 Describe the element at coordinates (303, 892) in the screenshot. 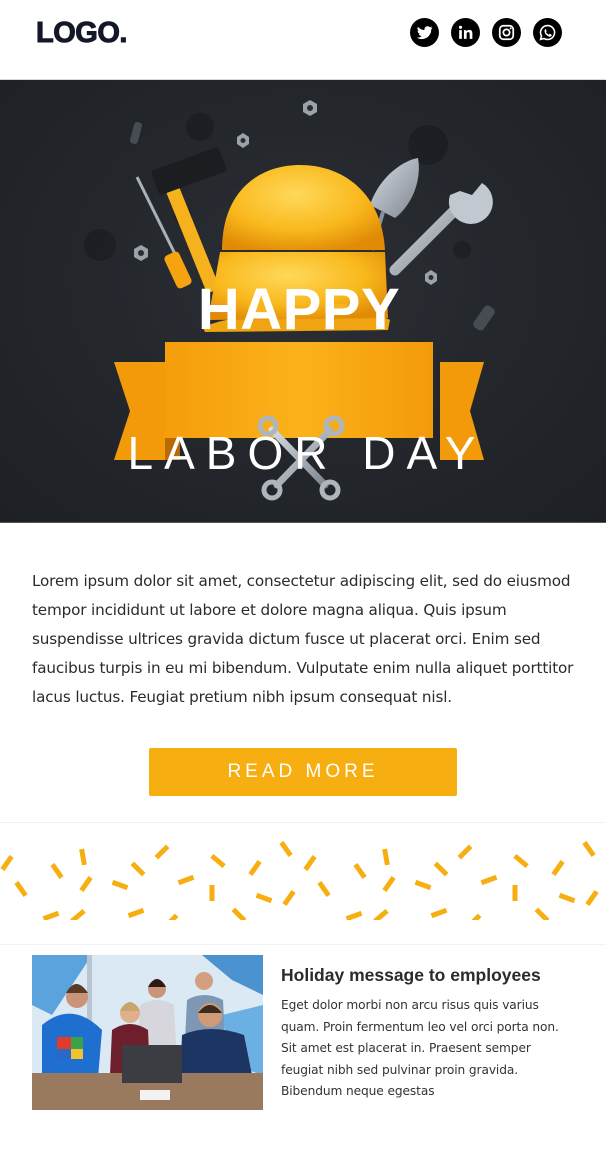

I see `confetti-decoration` at that location.